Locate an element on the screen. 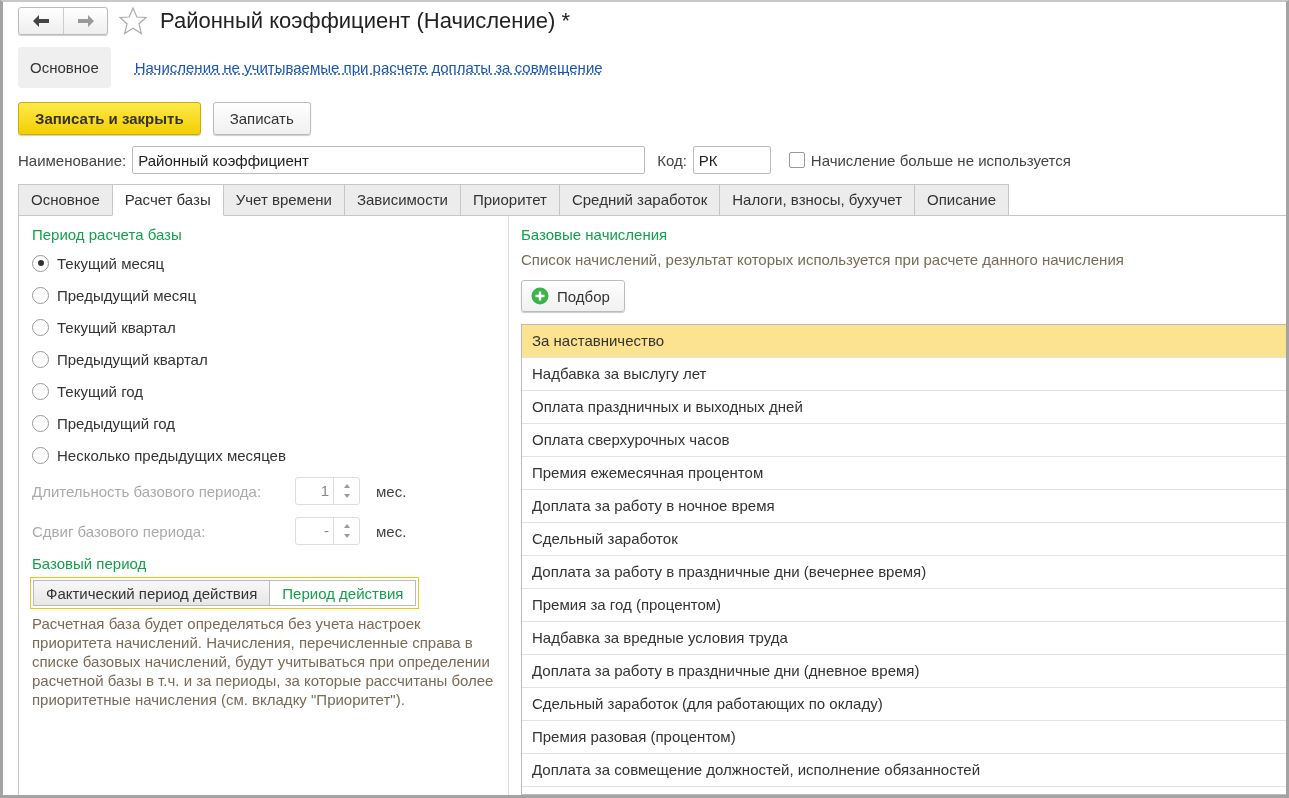  spinner-label: Сдвиг базового периода: is located at coordinates (119, 531).